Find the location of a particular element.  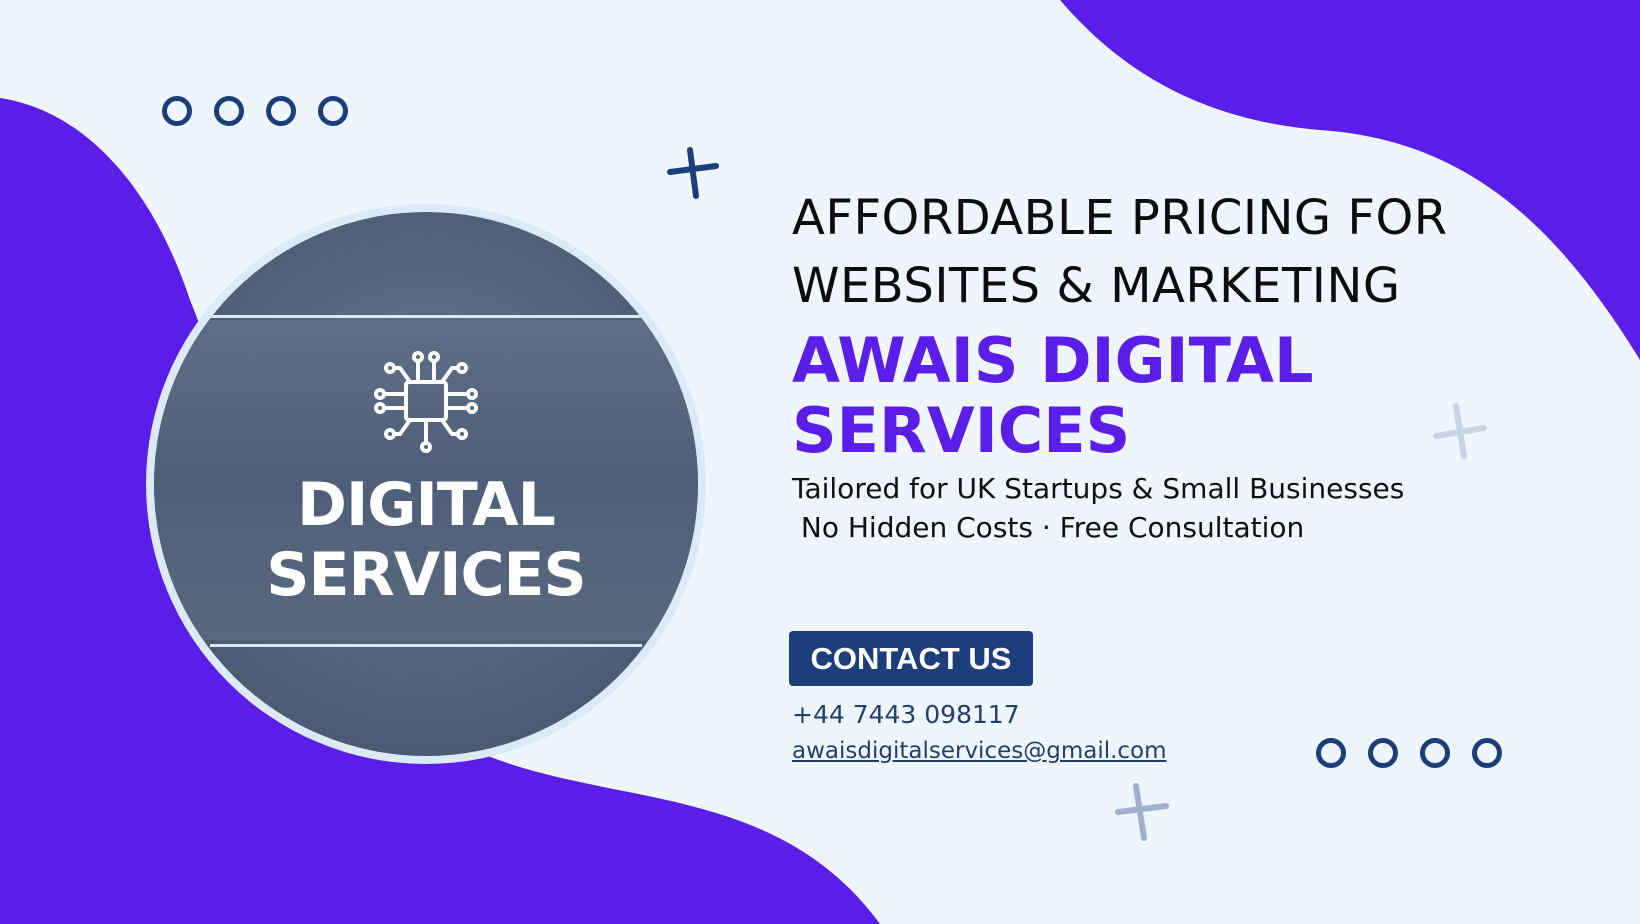

headline-line-1: AFFORDABLE PRICING FOR is located at coordinates (1120, 218).